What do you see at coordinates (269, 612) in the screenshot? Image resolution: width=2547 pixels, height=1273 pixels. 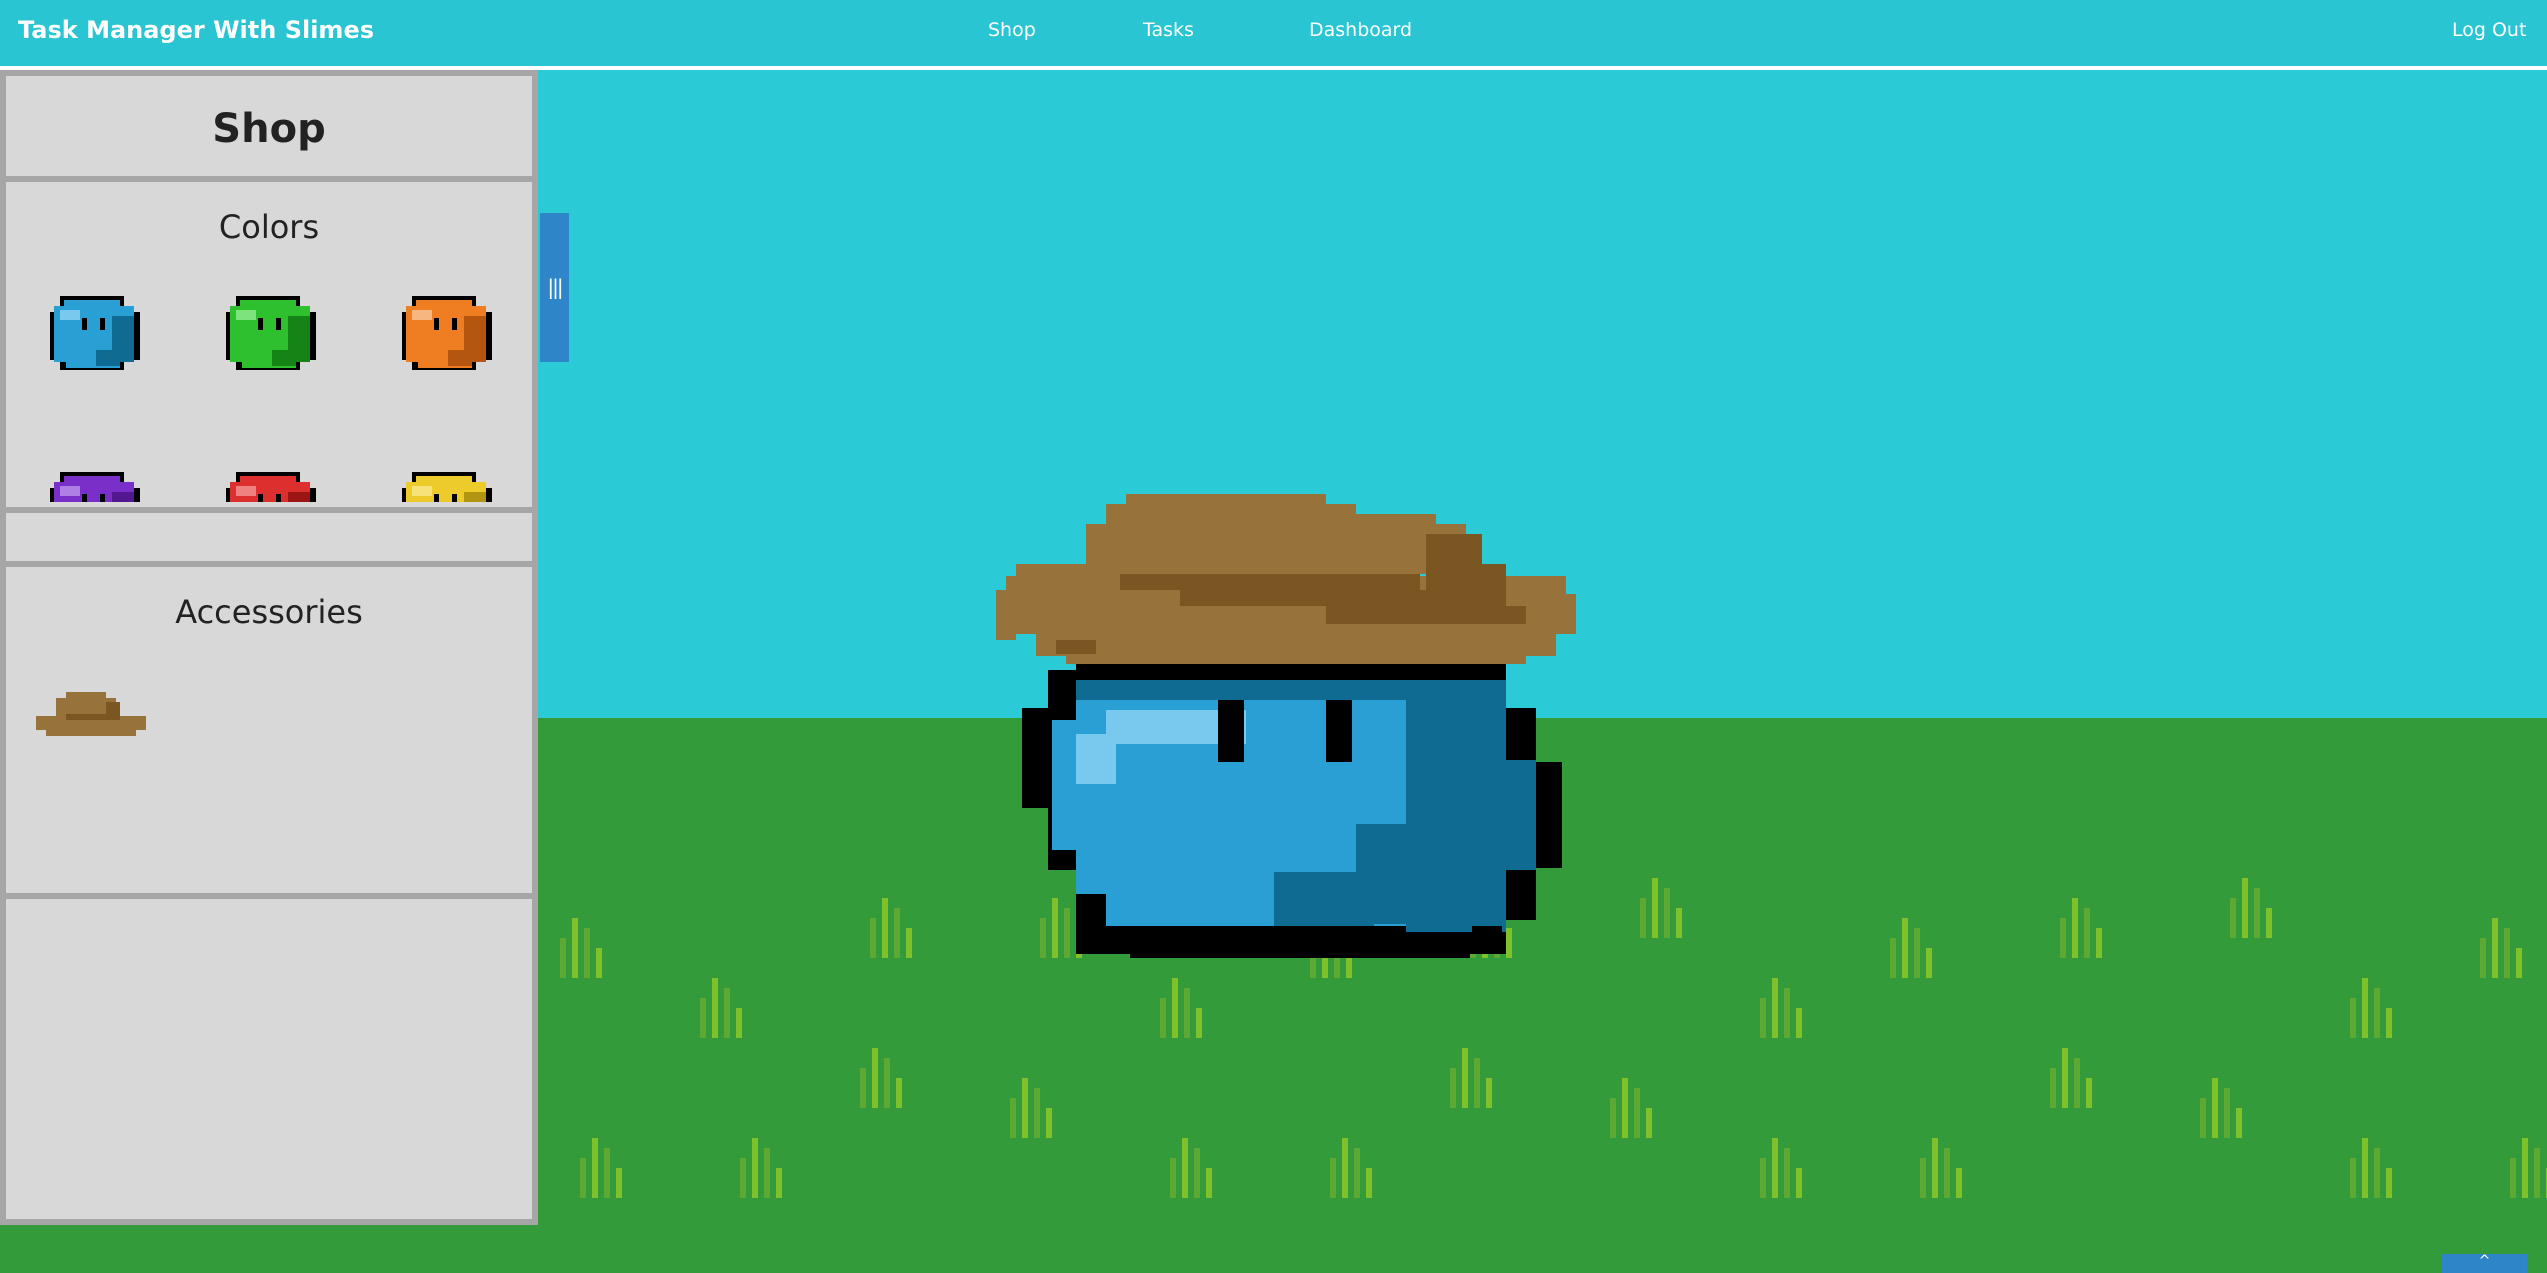 I see `accessories-title: Accessories` at bounding box center [269, 612].